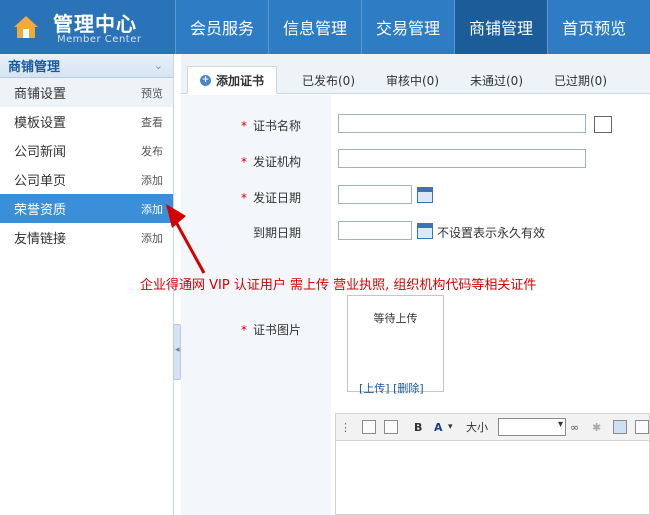 The height and width of the screenshot is (515, 650). Describe the element at coordinates (593, 27) in the screenshot. I see `nav-home-preview: 首页预览` at that location.